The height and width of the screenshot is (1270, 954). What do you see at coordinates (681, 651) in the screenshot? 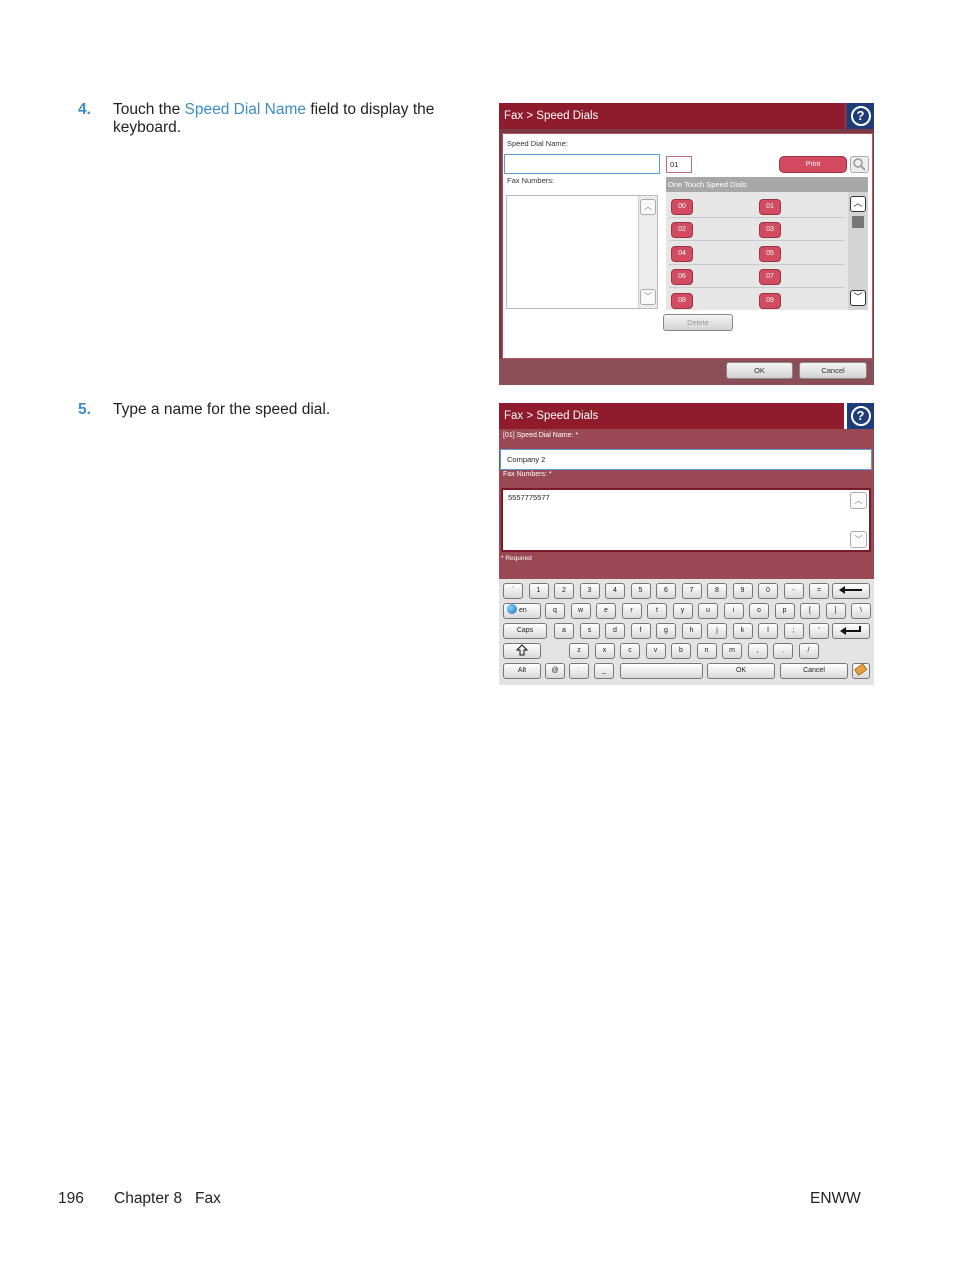
I see `keyboard-key: b` at bounding box center [681, 651].